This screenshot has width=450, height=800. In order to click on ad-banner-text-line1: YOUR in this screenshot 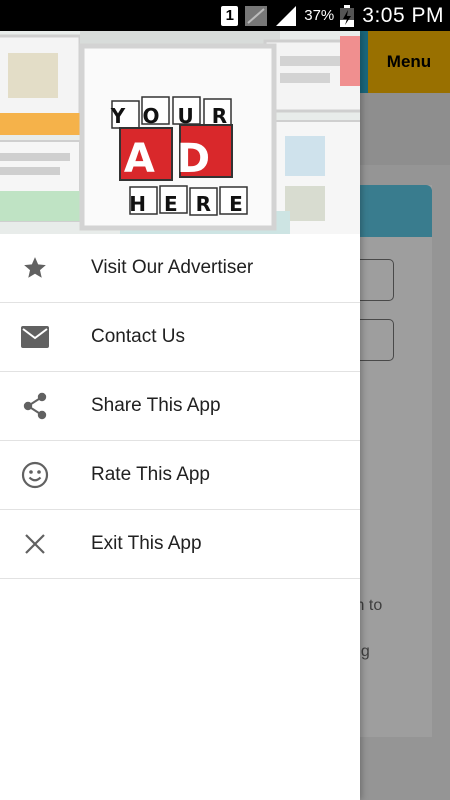, I will do `click(177, 116)`.